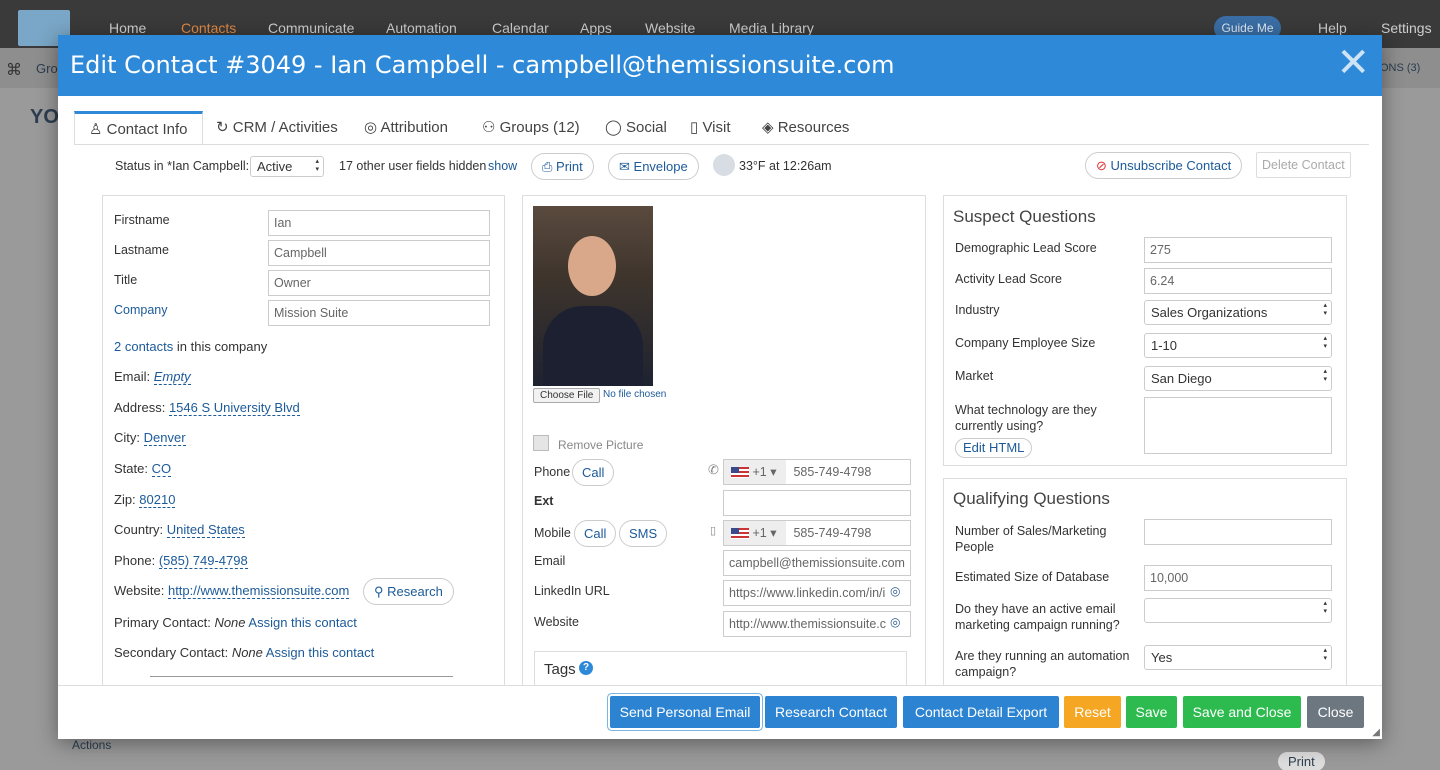  Describe the element at coordinates (172, 377) in the screenshot. I see `email-value: Empty` at that location.